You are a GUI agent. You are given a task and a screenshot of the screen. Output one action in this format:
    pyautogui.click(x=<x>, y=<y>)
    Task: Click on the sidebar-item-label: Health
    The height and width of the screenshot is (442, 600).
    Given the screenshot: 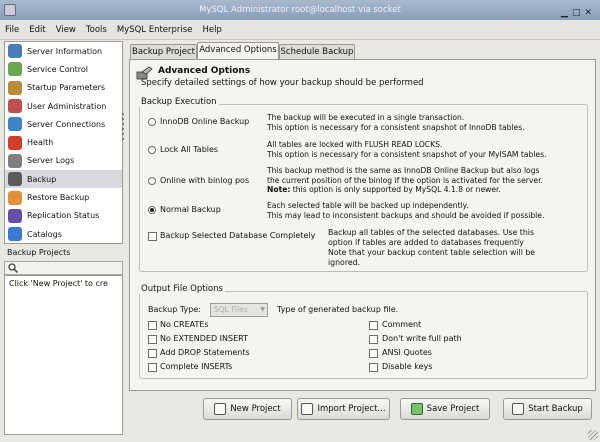 What is the action you would take?
    pyautogui.click(x=40, y=143)
    